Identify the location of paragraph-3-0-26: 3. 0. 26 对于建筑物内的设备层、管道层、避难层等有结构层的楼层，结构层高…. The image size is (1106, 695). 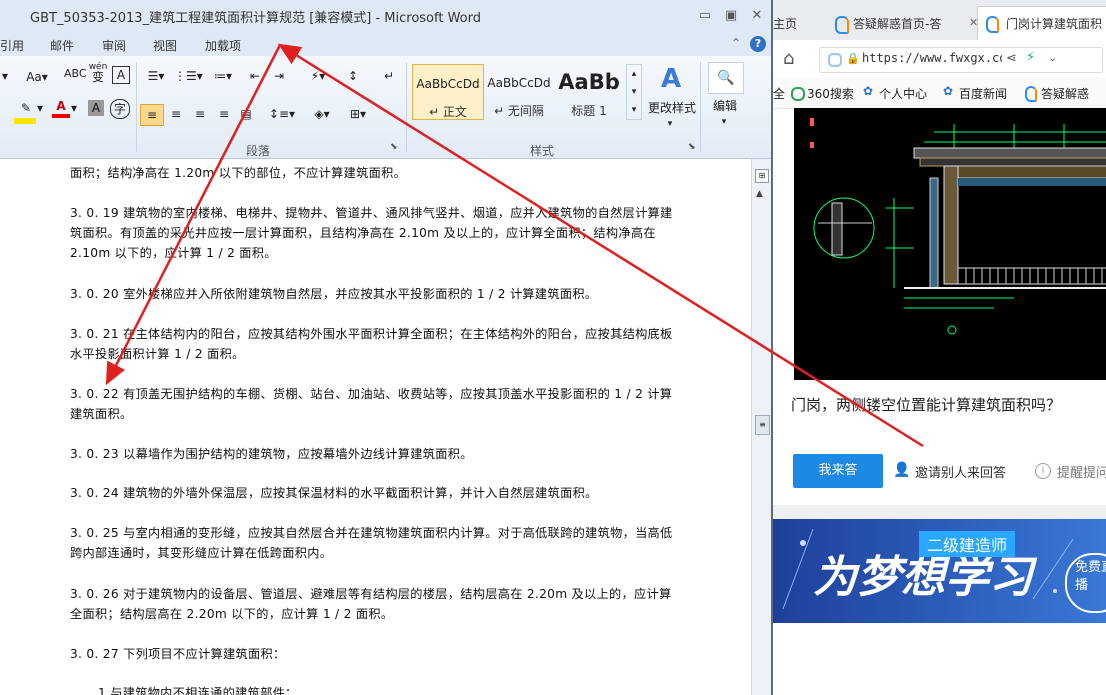
(371, 604).